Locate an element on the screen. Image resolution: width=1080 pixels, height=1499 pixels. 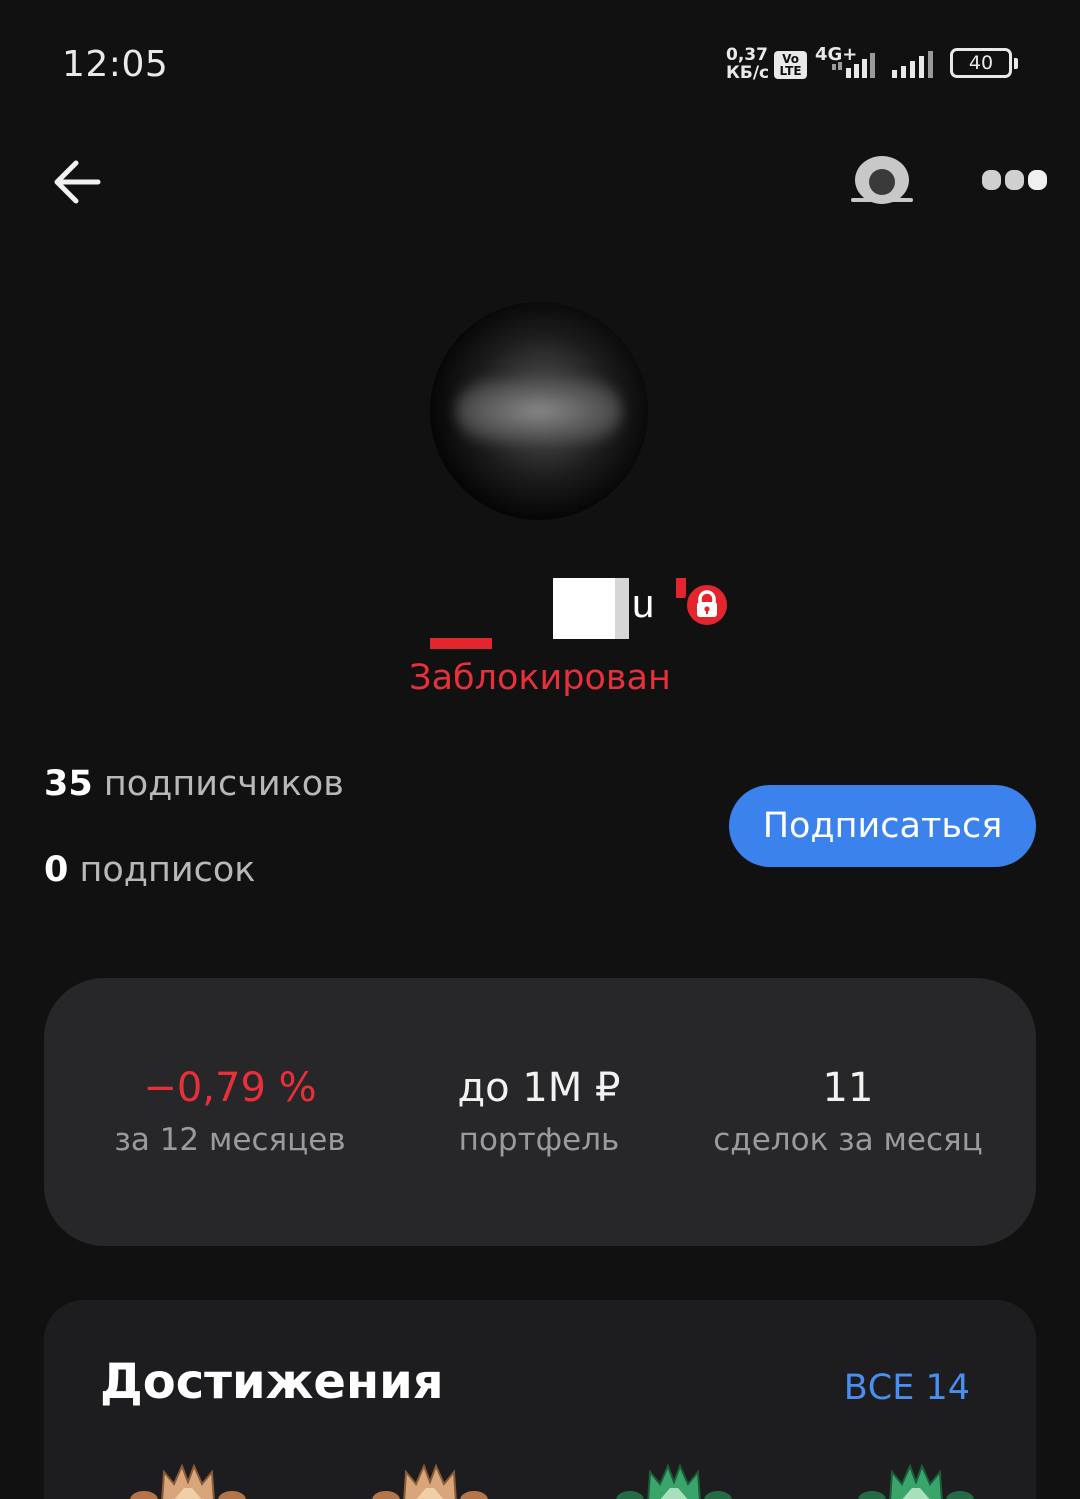
following-label: подписок is located at coordinates (167, 870).